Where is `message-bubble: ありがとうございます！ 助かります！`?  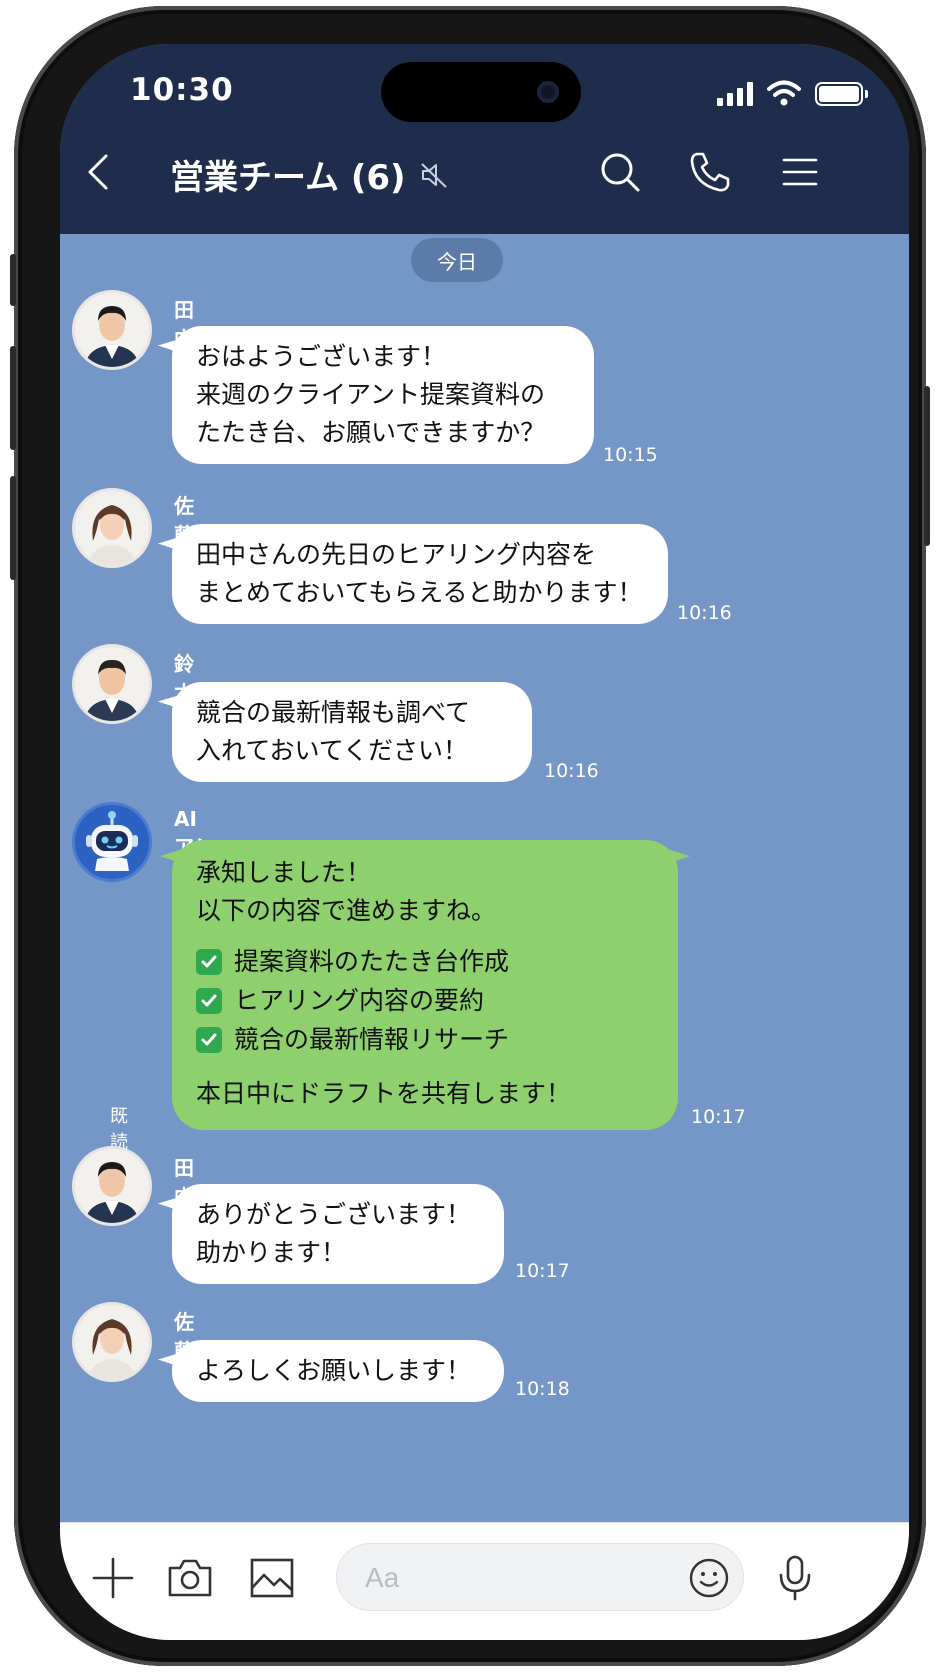 message-bubble: ありがとうございます！ 助かります！ is located at coordinates (338, 1234).